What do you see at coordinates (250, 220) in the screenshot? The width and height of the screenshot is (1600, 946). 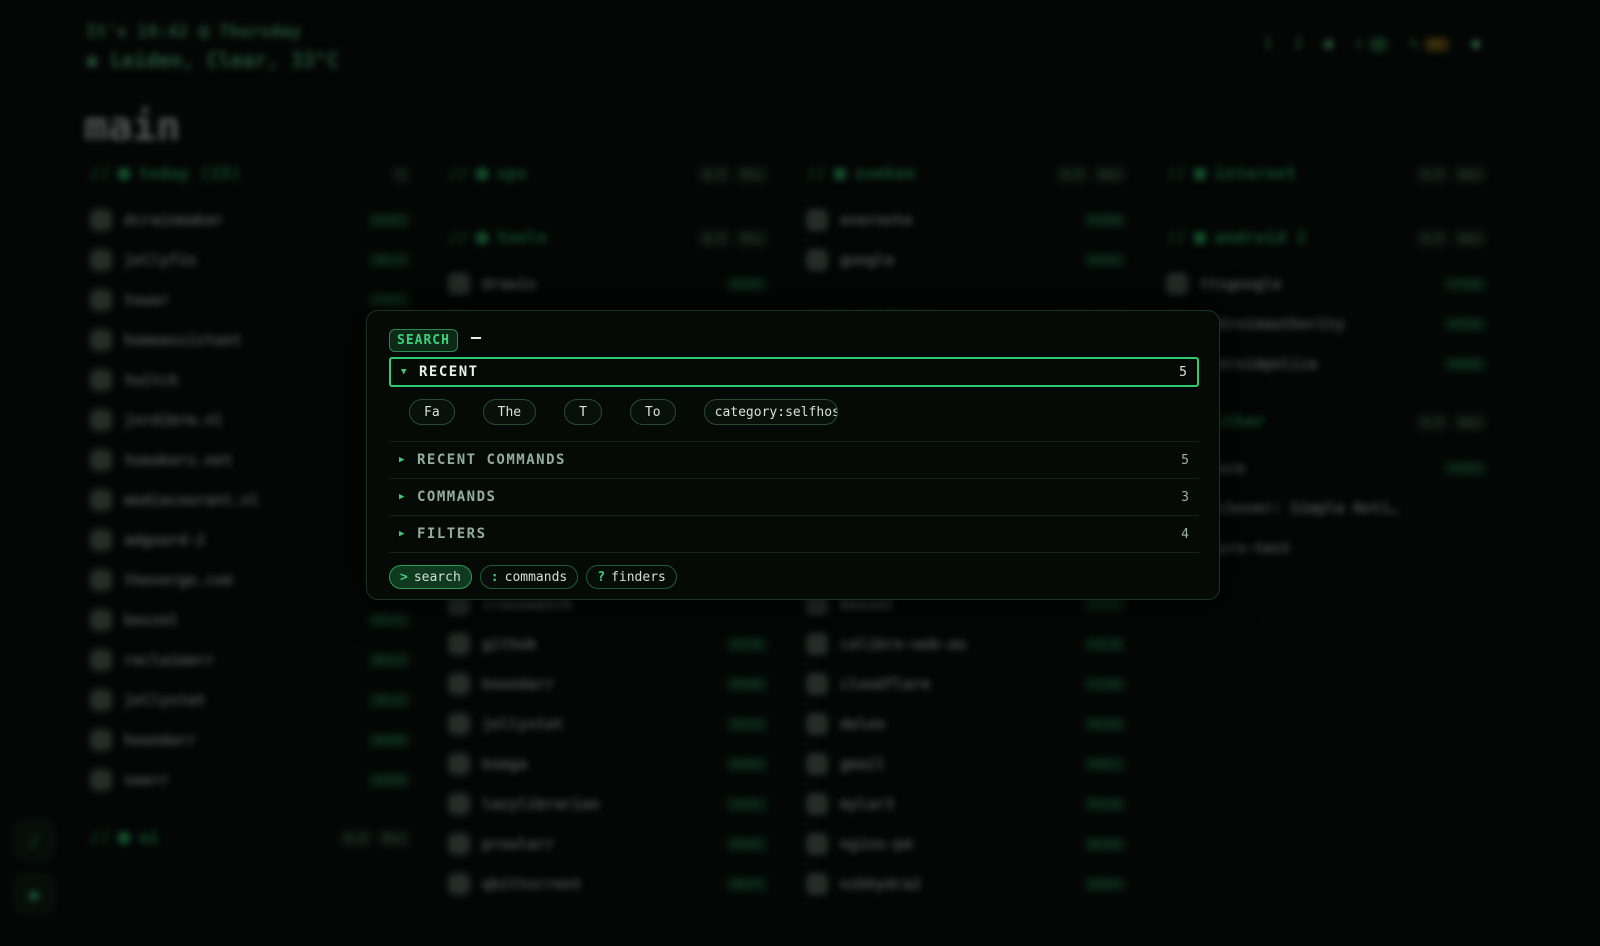 I see `bookmark-item: dcrainmaker DCRAI` at bounding box center [250, 220].